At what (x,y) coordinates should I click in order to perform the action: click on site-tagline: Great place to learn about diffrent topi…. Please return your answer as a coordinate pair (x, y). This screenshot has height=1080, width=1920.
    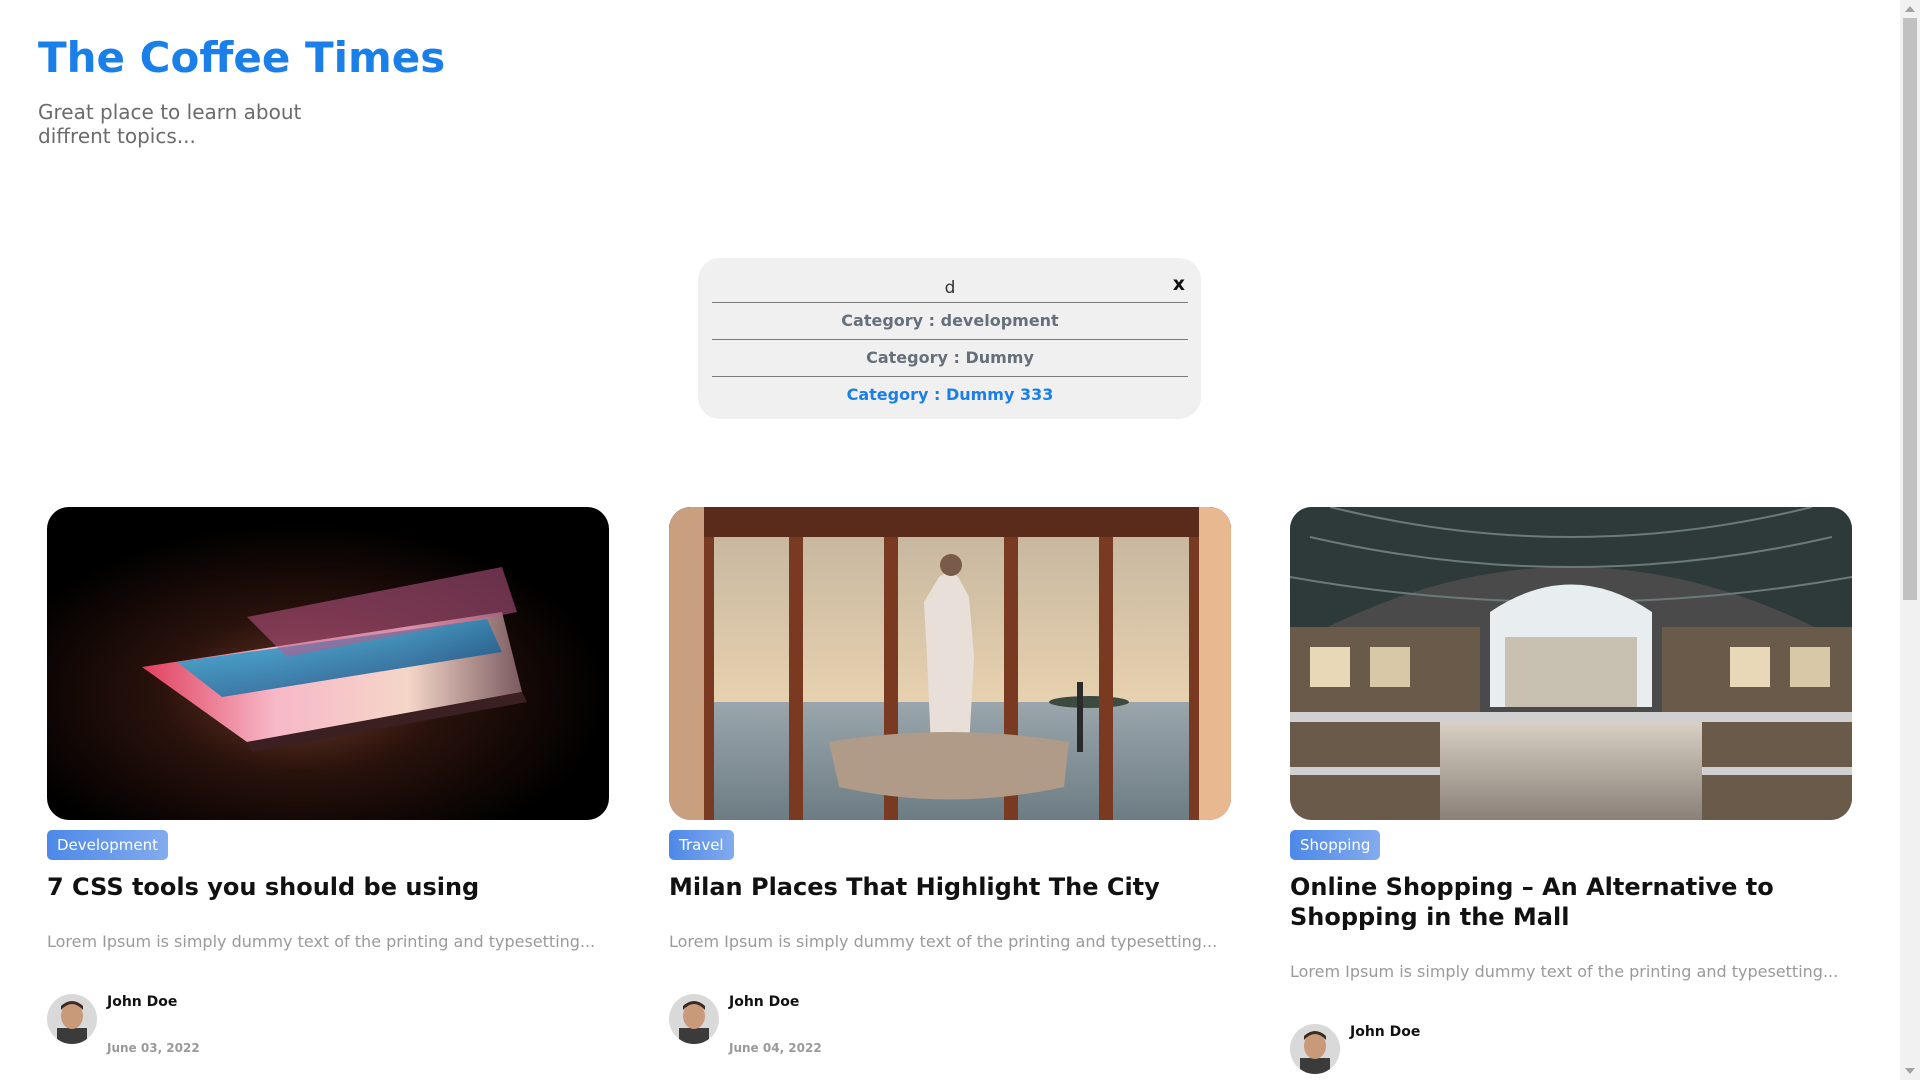
    Looking at the image, I should click on (170, 124).